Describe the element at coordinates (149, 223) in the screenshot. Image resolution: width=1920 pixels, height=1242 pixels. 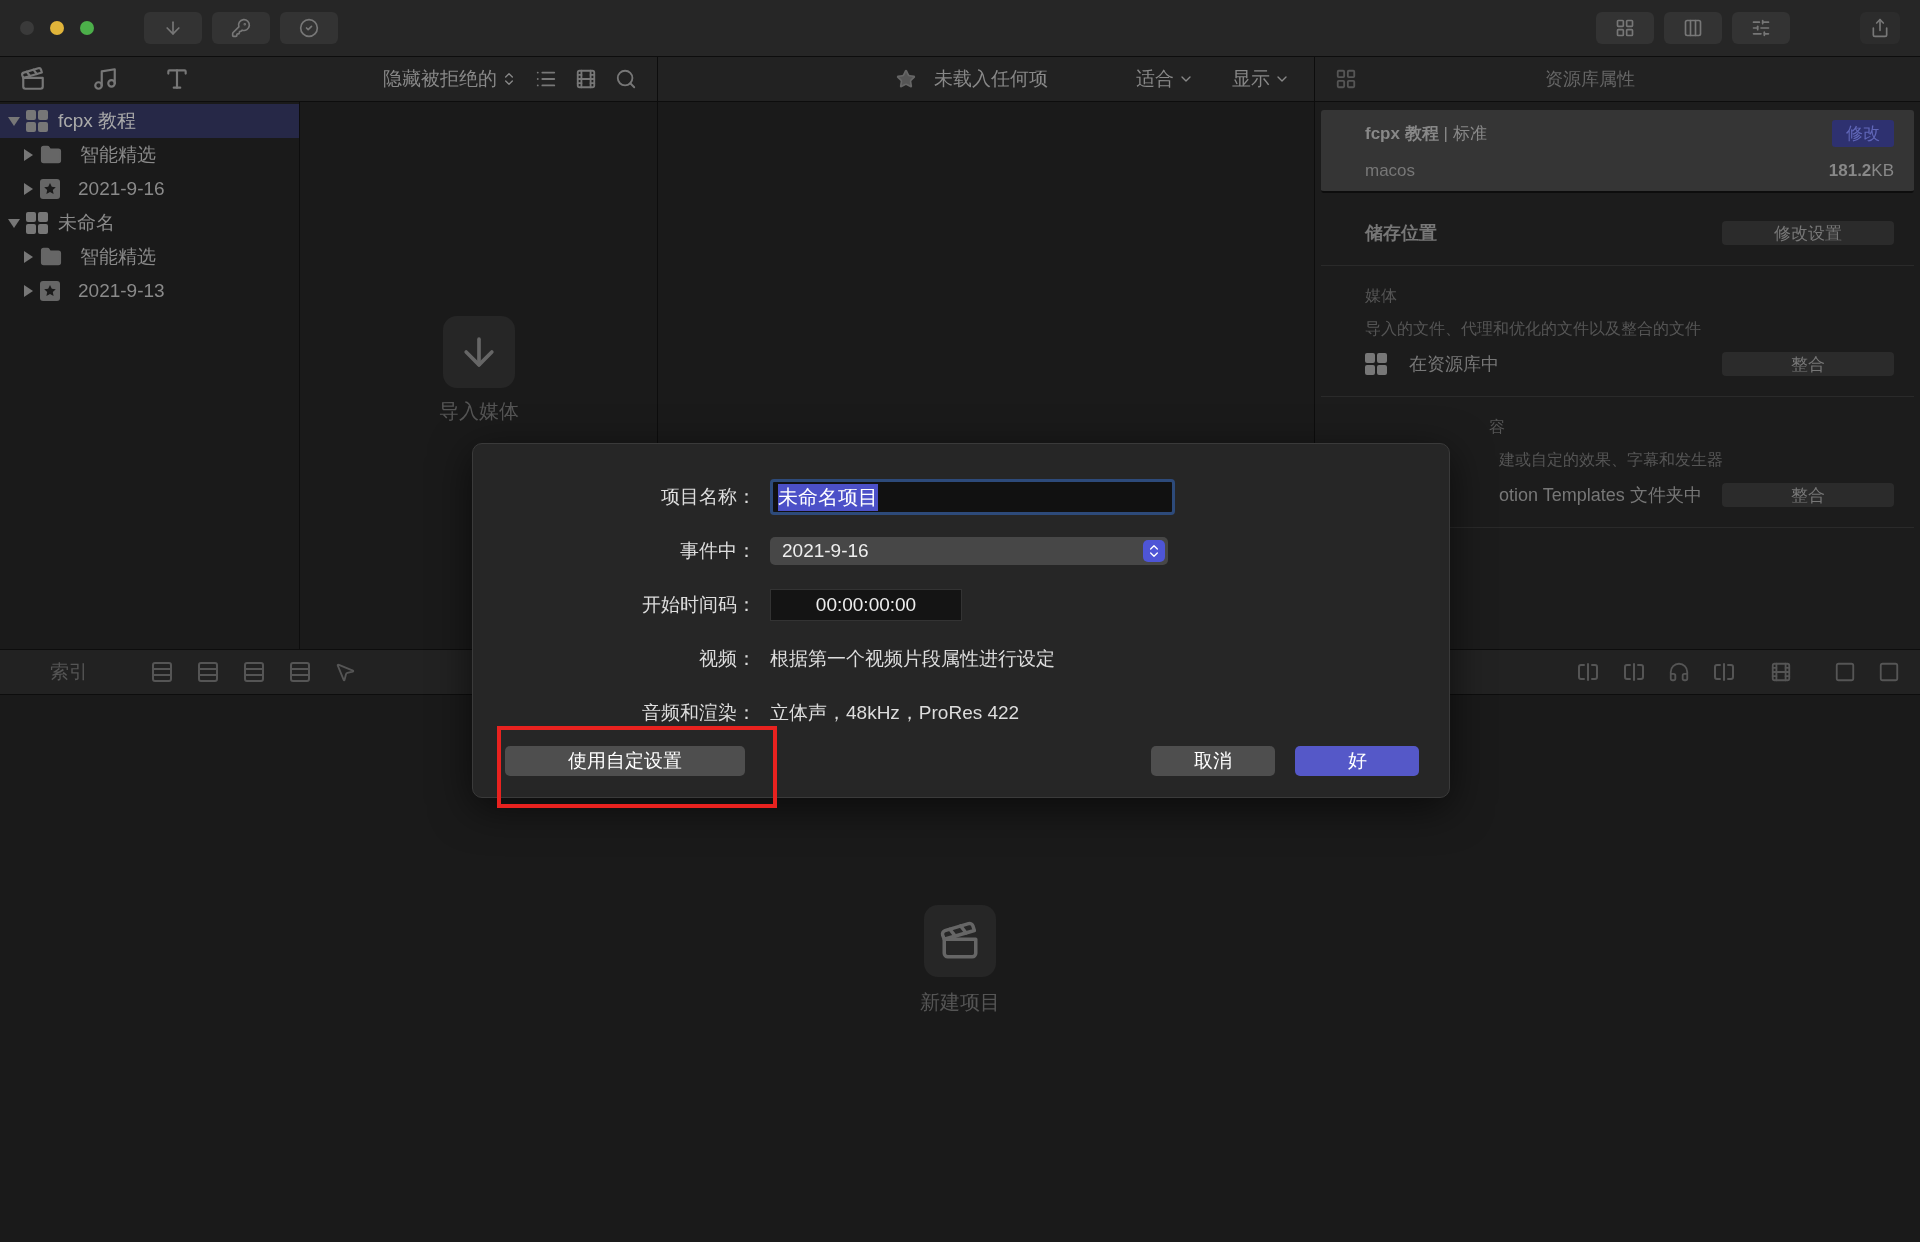
I see `sidebar-item: 未命名` at that location.